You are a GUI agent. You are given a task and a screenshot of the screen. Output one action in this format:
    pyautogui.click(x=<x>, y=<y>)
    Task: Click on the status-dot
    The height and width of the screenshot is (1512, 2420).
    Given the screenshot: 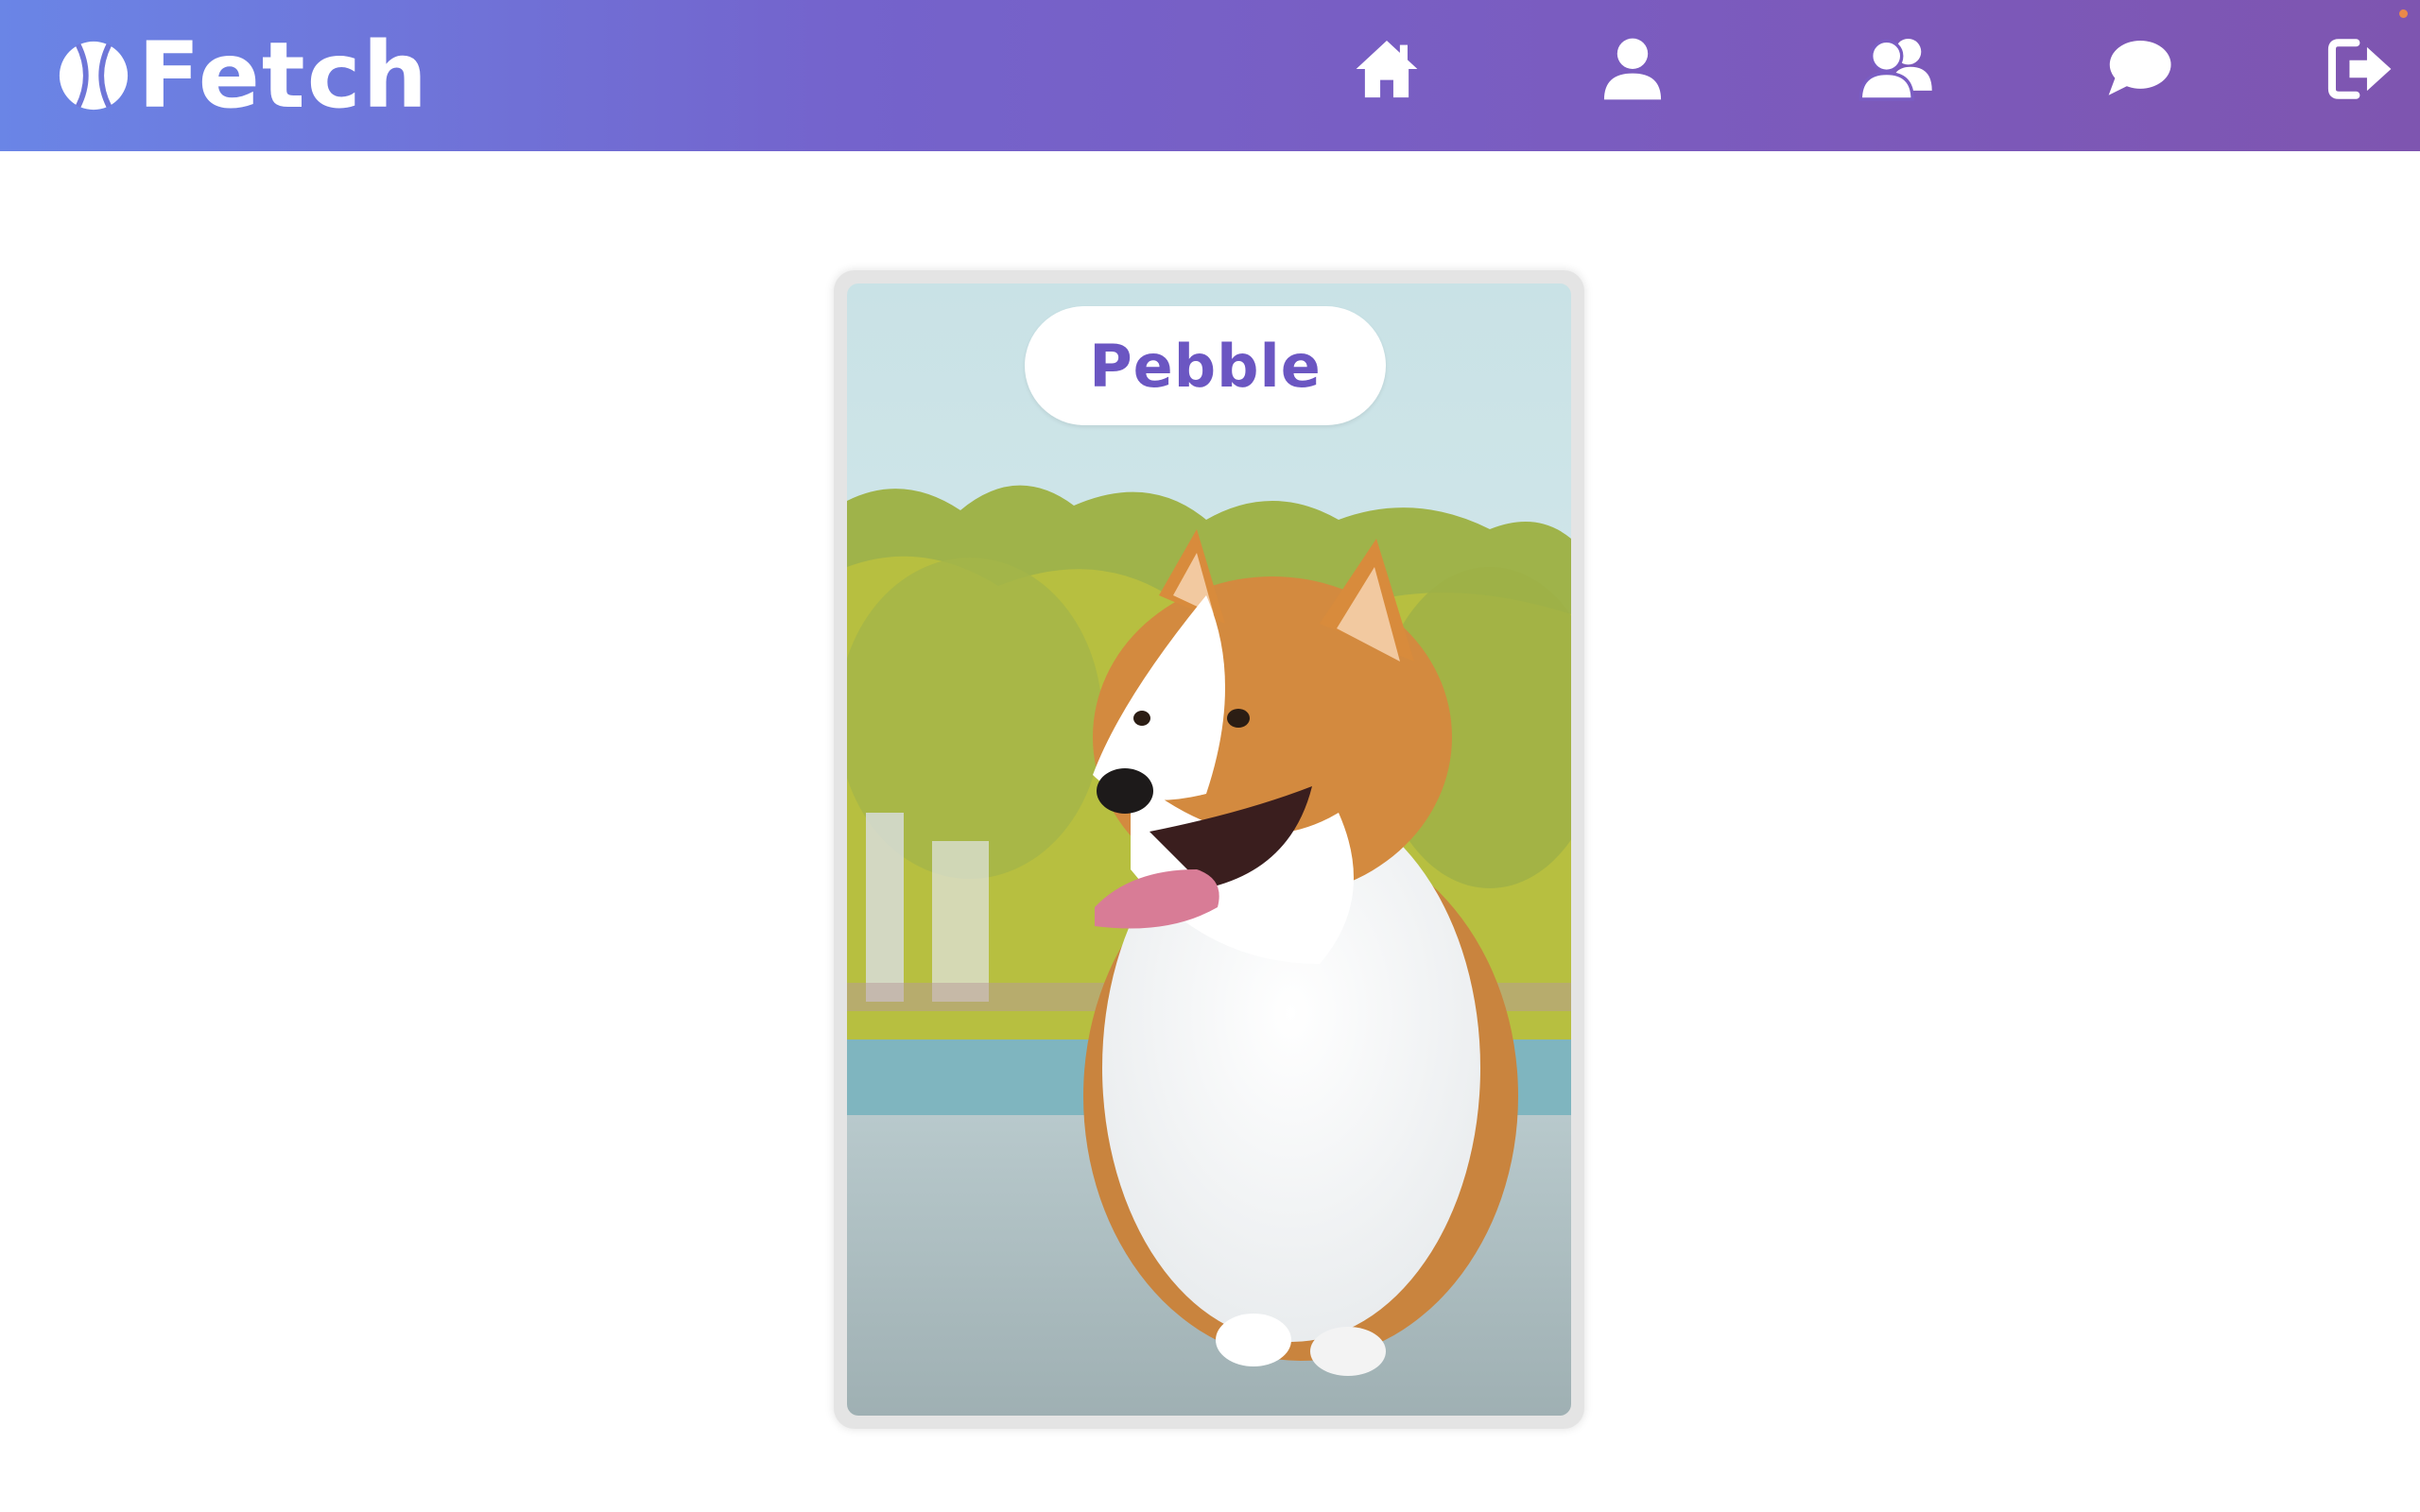 What is the action you would take?
    pyautogui.click(x=2403, y=13)
    